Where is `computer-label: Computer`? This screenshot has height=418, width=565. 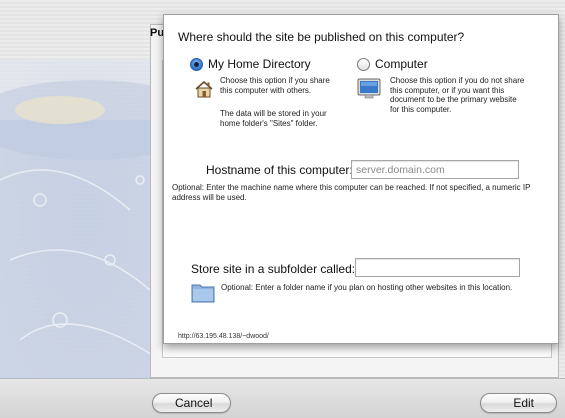 computer-label: Computer is located at coordinates (401, 64).